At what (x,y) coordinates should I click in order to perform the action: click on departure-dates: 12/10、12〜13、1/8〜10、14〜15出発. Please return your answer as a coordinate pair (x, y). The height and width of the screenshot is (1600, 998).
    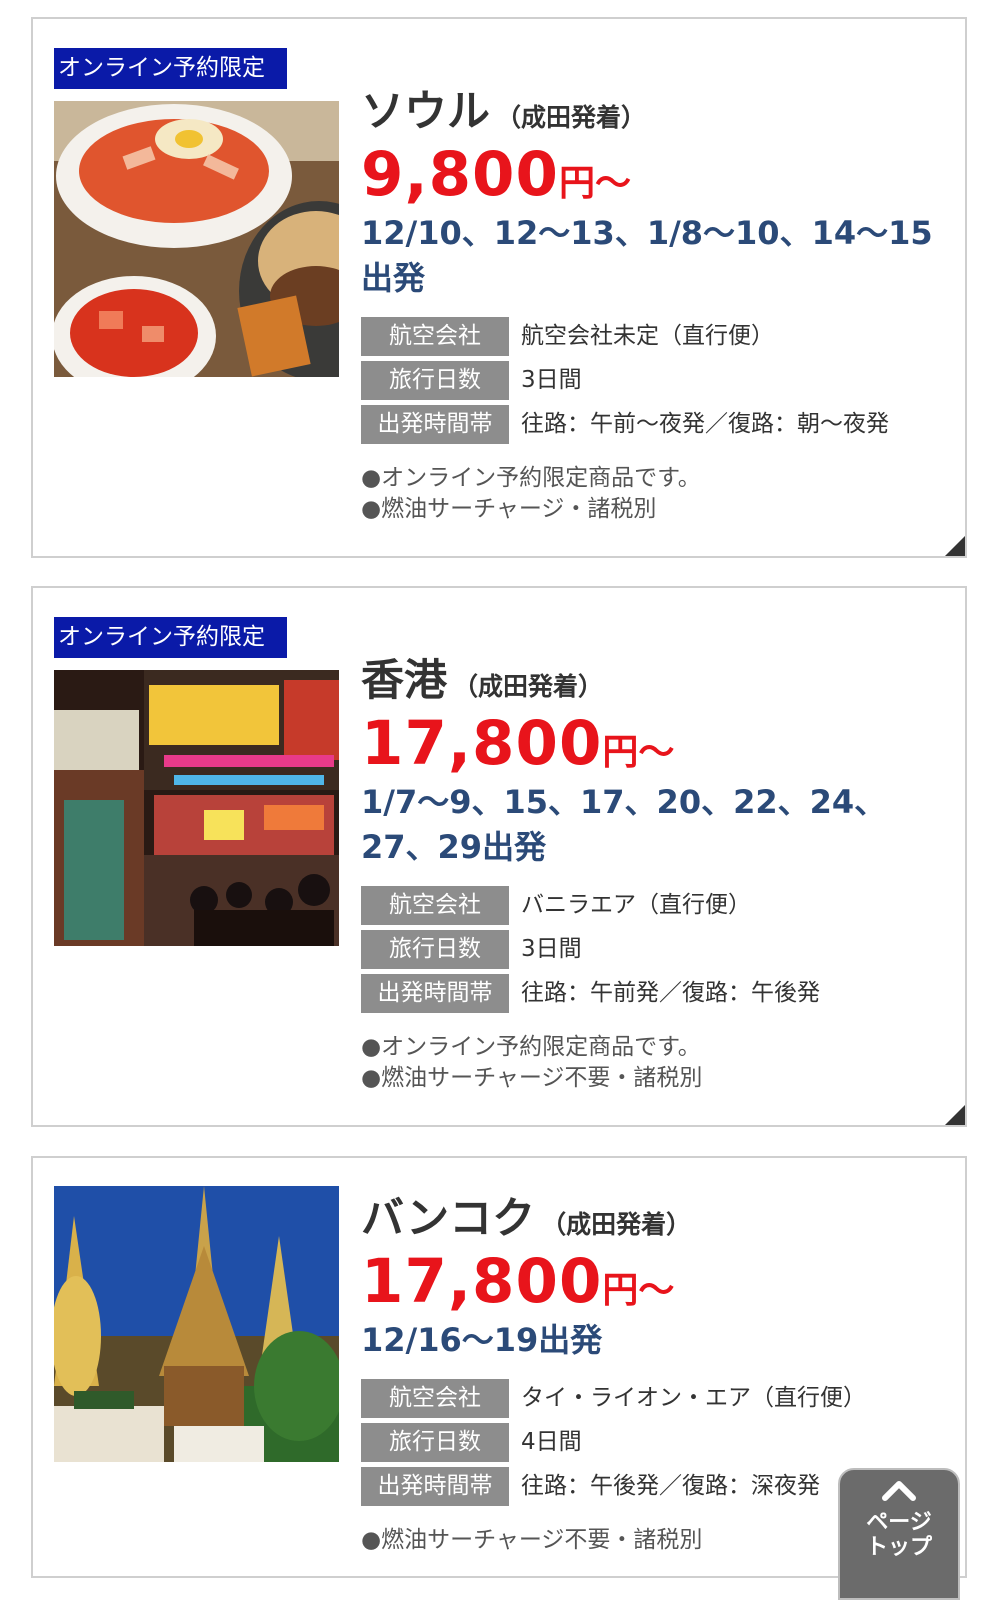
    Looking at the image, I should click on (647, 255).